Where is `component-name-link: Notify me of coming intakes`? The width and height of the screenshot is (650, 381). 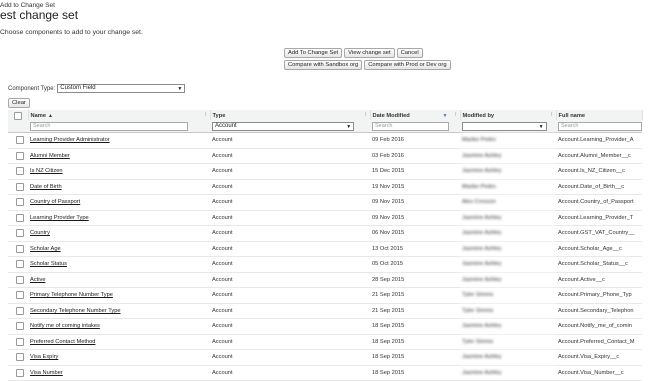
component-name-link: Notify me of coming intakes is located at coordinates (65, 326).